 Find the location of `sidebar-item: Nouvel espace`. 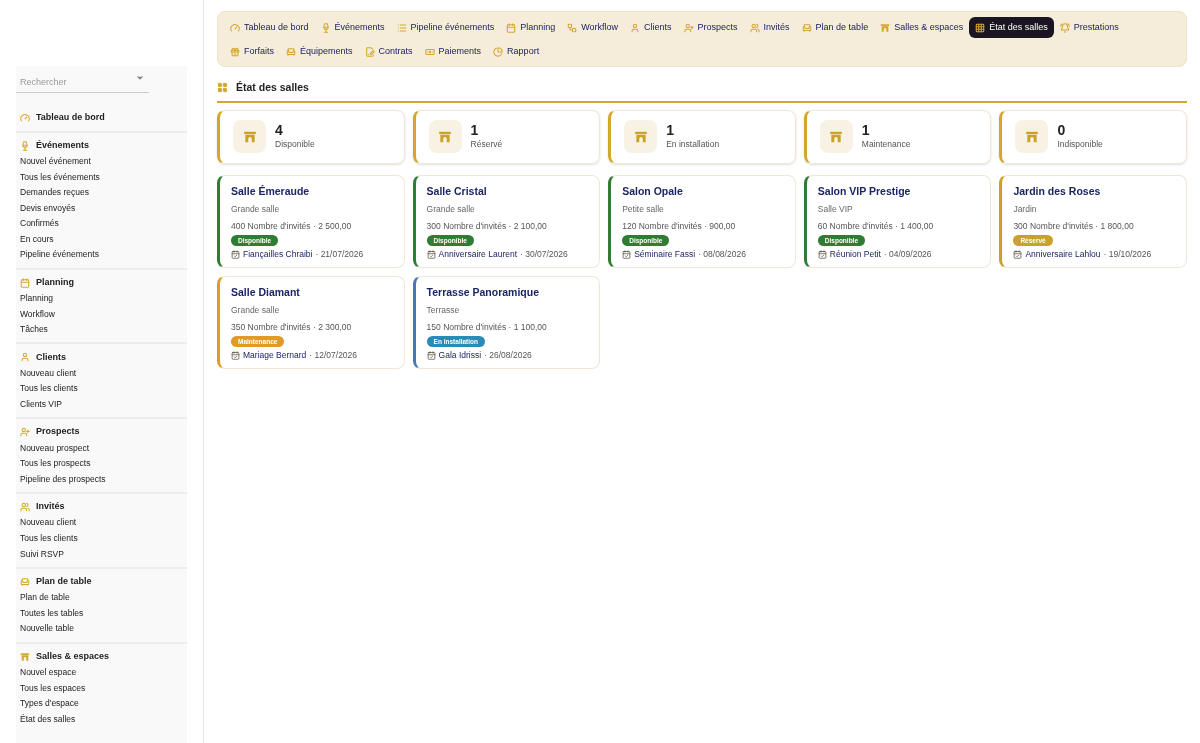

sidebar-item: Nouvel espace is located at coordinates (101, 672).